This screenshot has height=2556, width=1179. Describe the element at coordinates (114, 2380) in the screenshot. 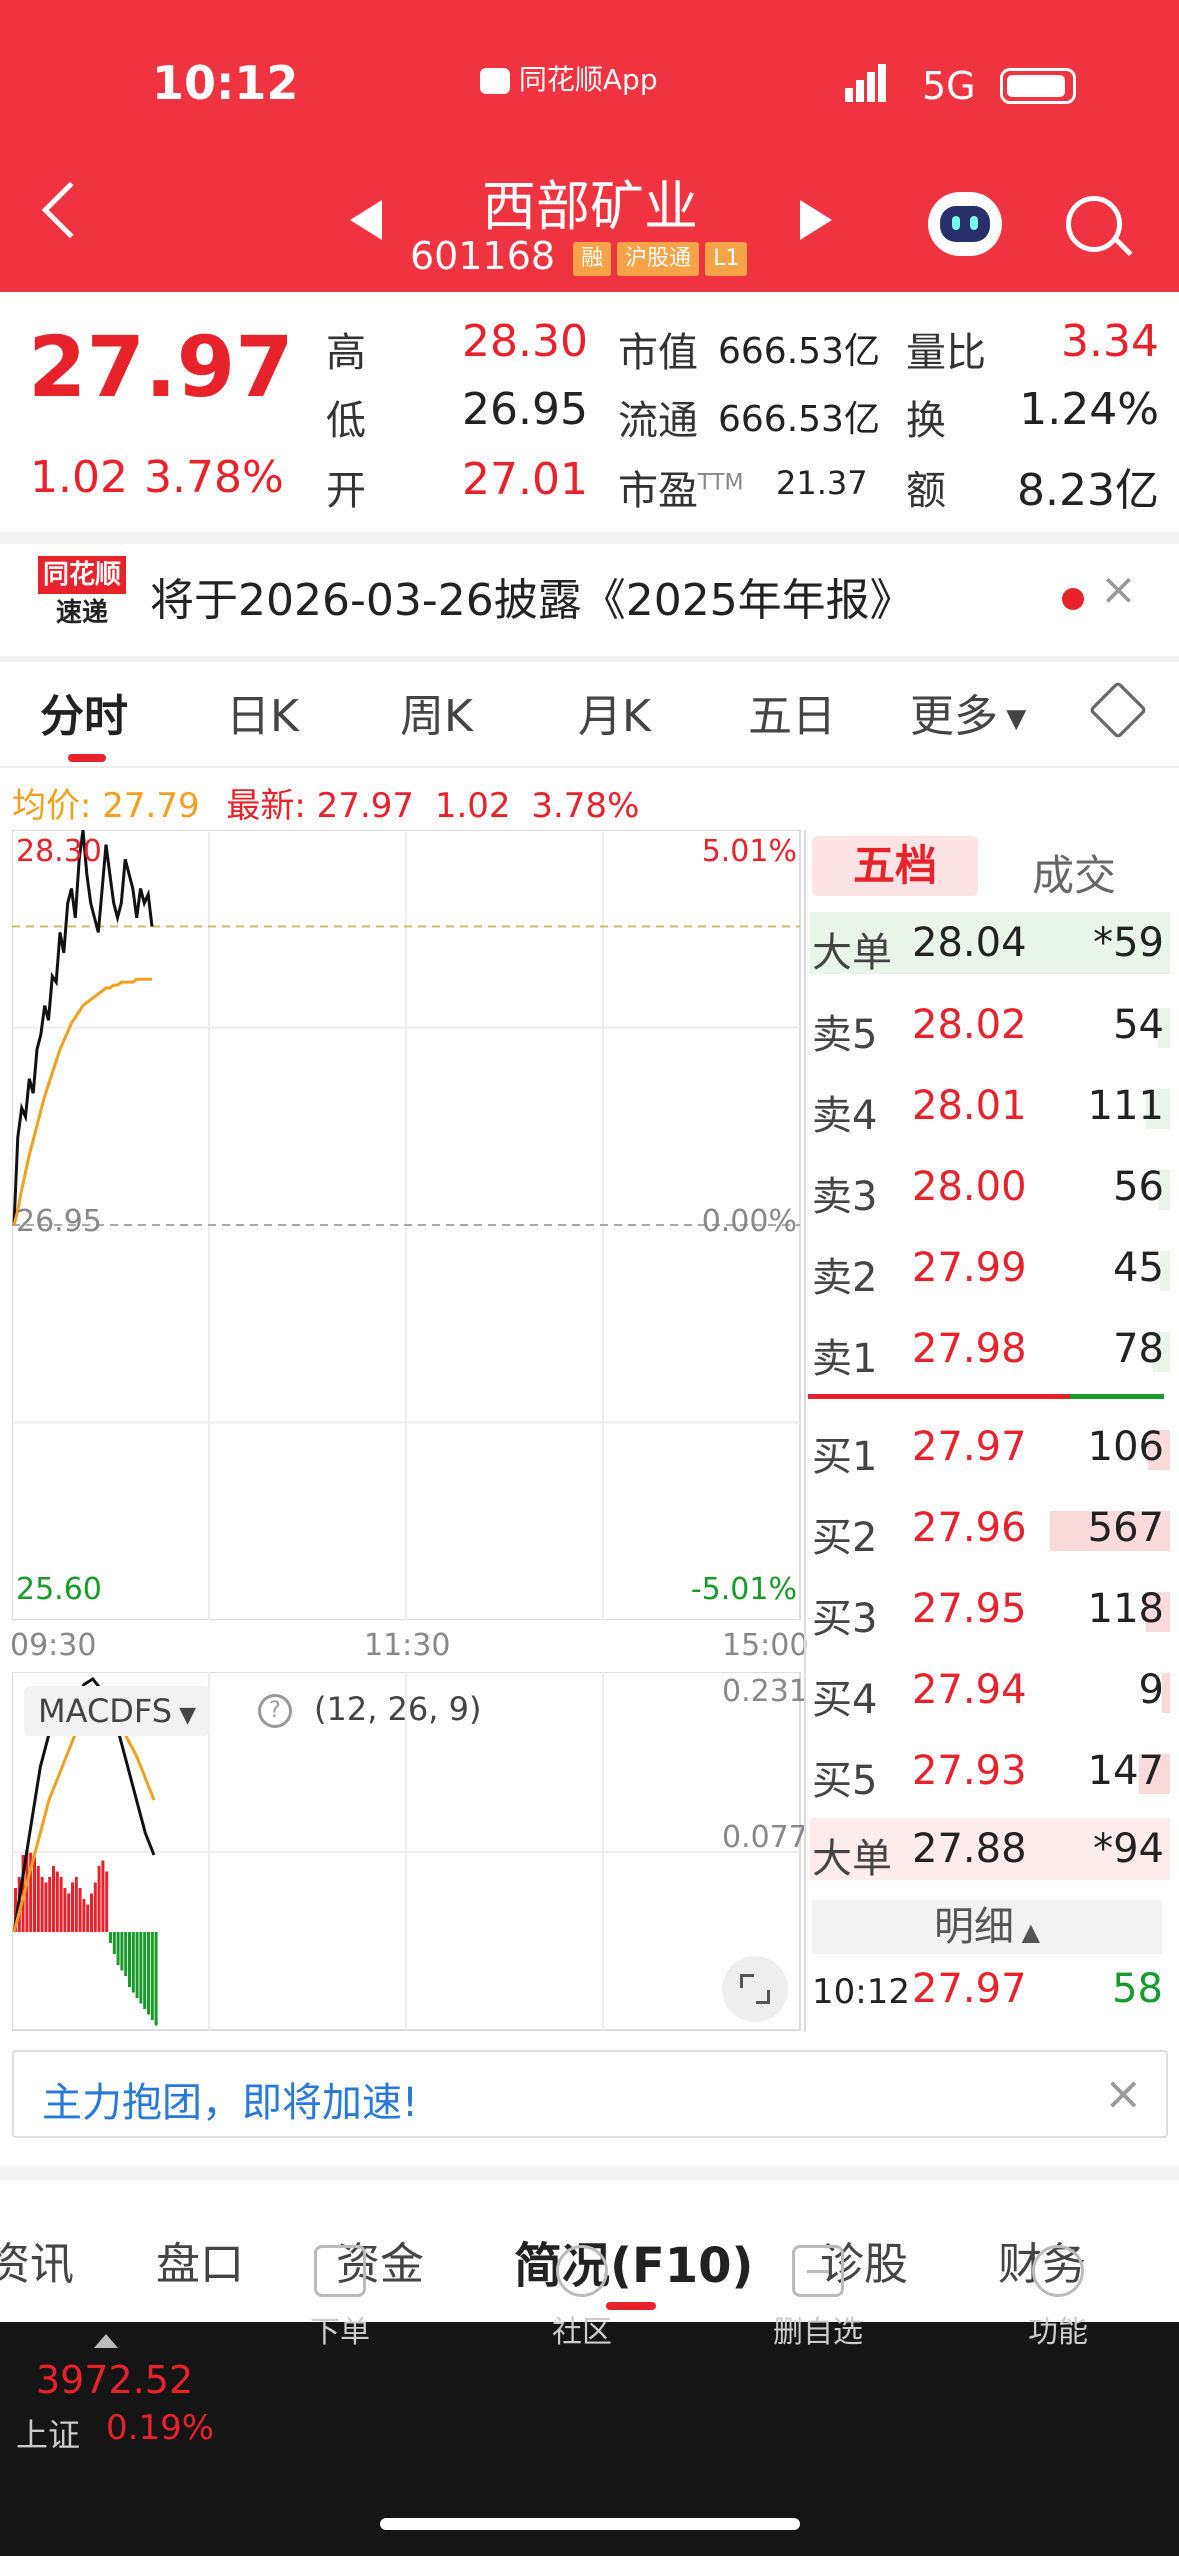

I see `index-value: 3972.52` at that location.